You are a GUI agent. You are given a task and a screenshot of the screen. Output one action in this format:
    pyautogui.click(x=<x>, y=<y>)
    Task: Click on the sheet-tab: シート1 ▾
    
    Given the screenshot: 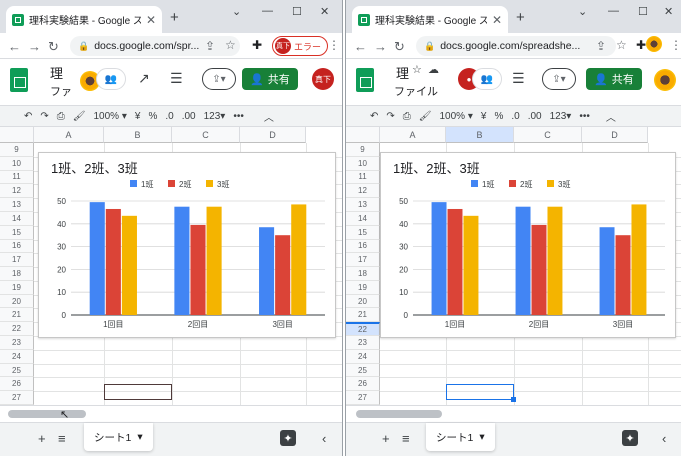 What is the action you would take?
    pyautogui.click(x=118, y=437)
    